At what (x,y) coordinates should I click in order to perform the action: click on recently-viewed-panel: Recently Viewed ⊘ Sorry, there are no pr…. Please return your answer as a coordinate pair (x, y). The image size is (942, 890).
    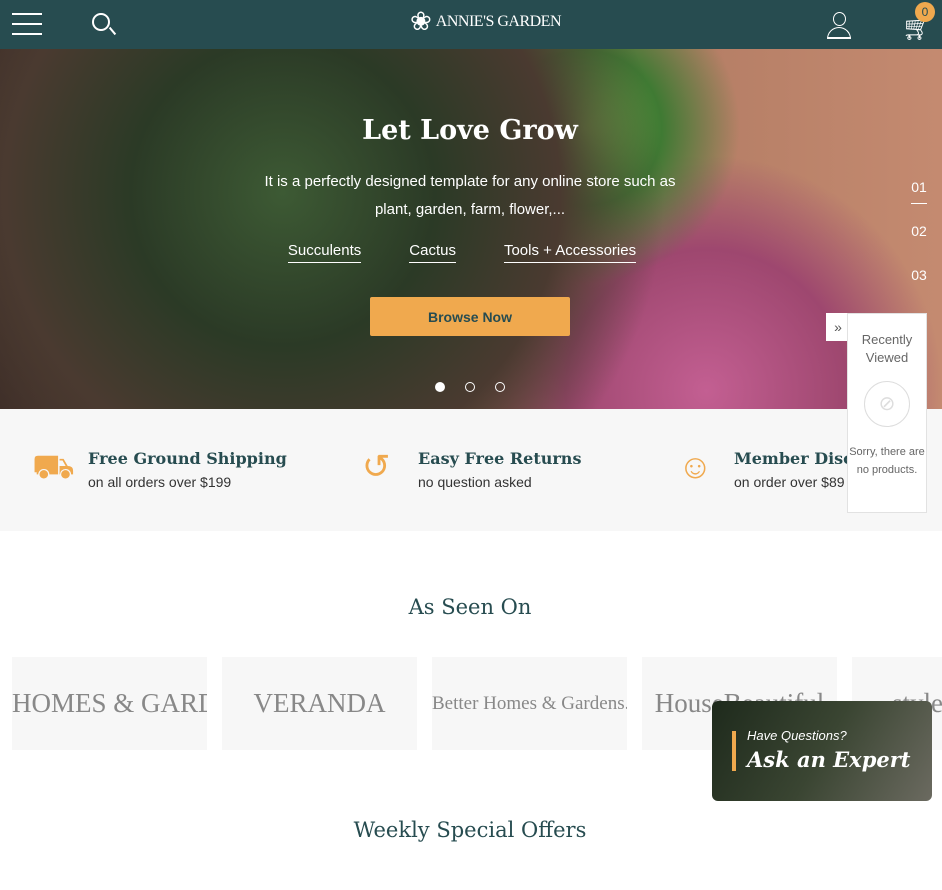
    Looking at the image, I should click on (887, 413).